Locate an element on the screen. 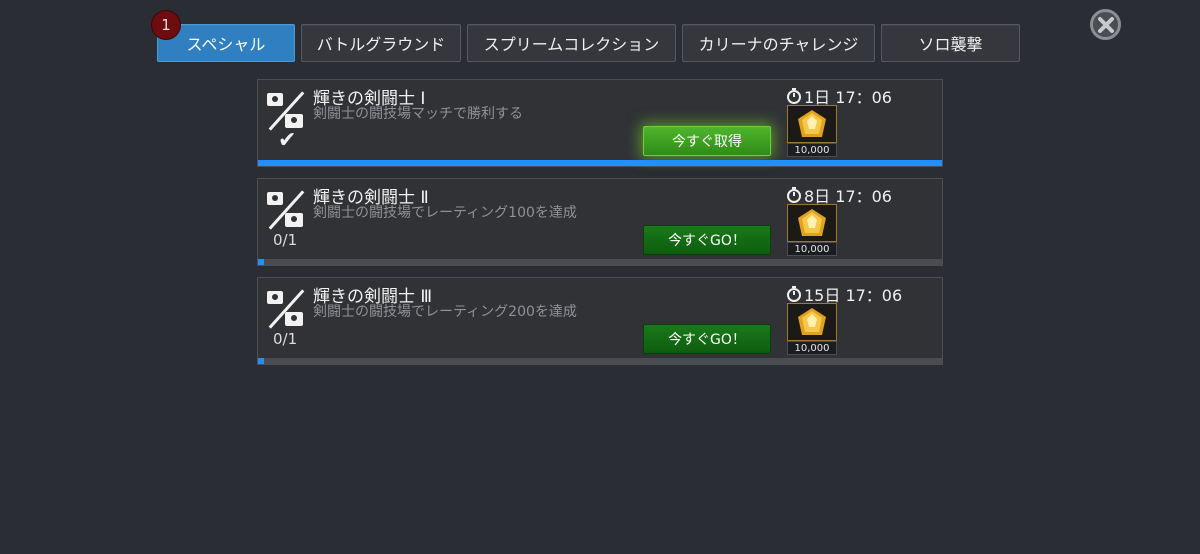 The width and height of the screenshot is (1200, 554). tab-battleground: バトルグラウンド is located at coordinates (381, 43).